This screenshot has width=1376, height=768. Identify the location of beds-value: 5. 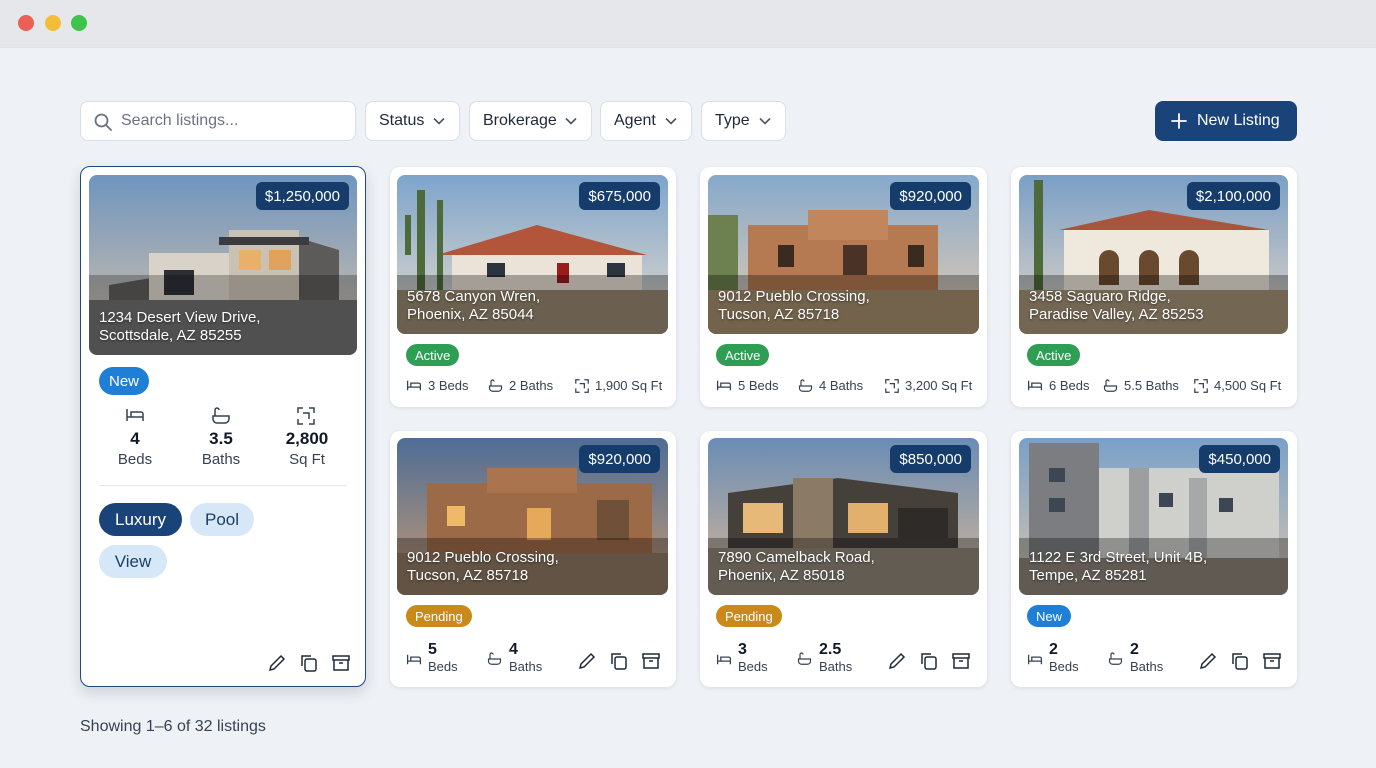
(432, 649).